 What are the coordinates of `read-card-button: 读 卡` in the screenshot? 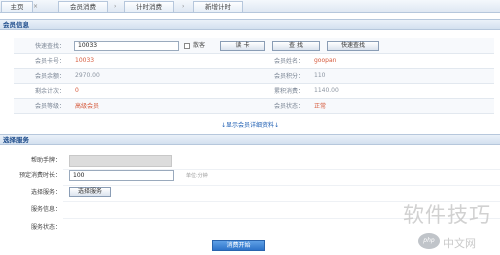 It's located at (242, 46).